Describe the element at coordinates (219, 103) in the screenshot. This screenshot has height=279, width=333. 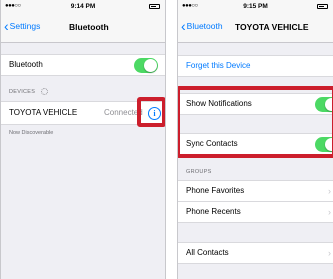
I see `show-notifications-label: Show Notifications` at that location.